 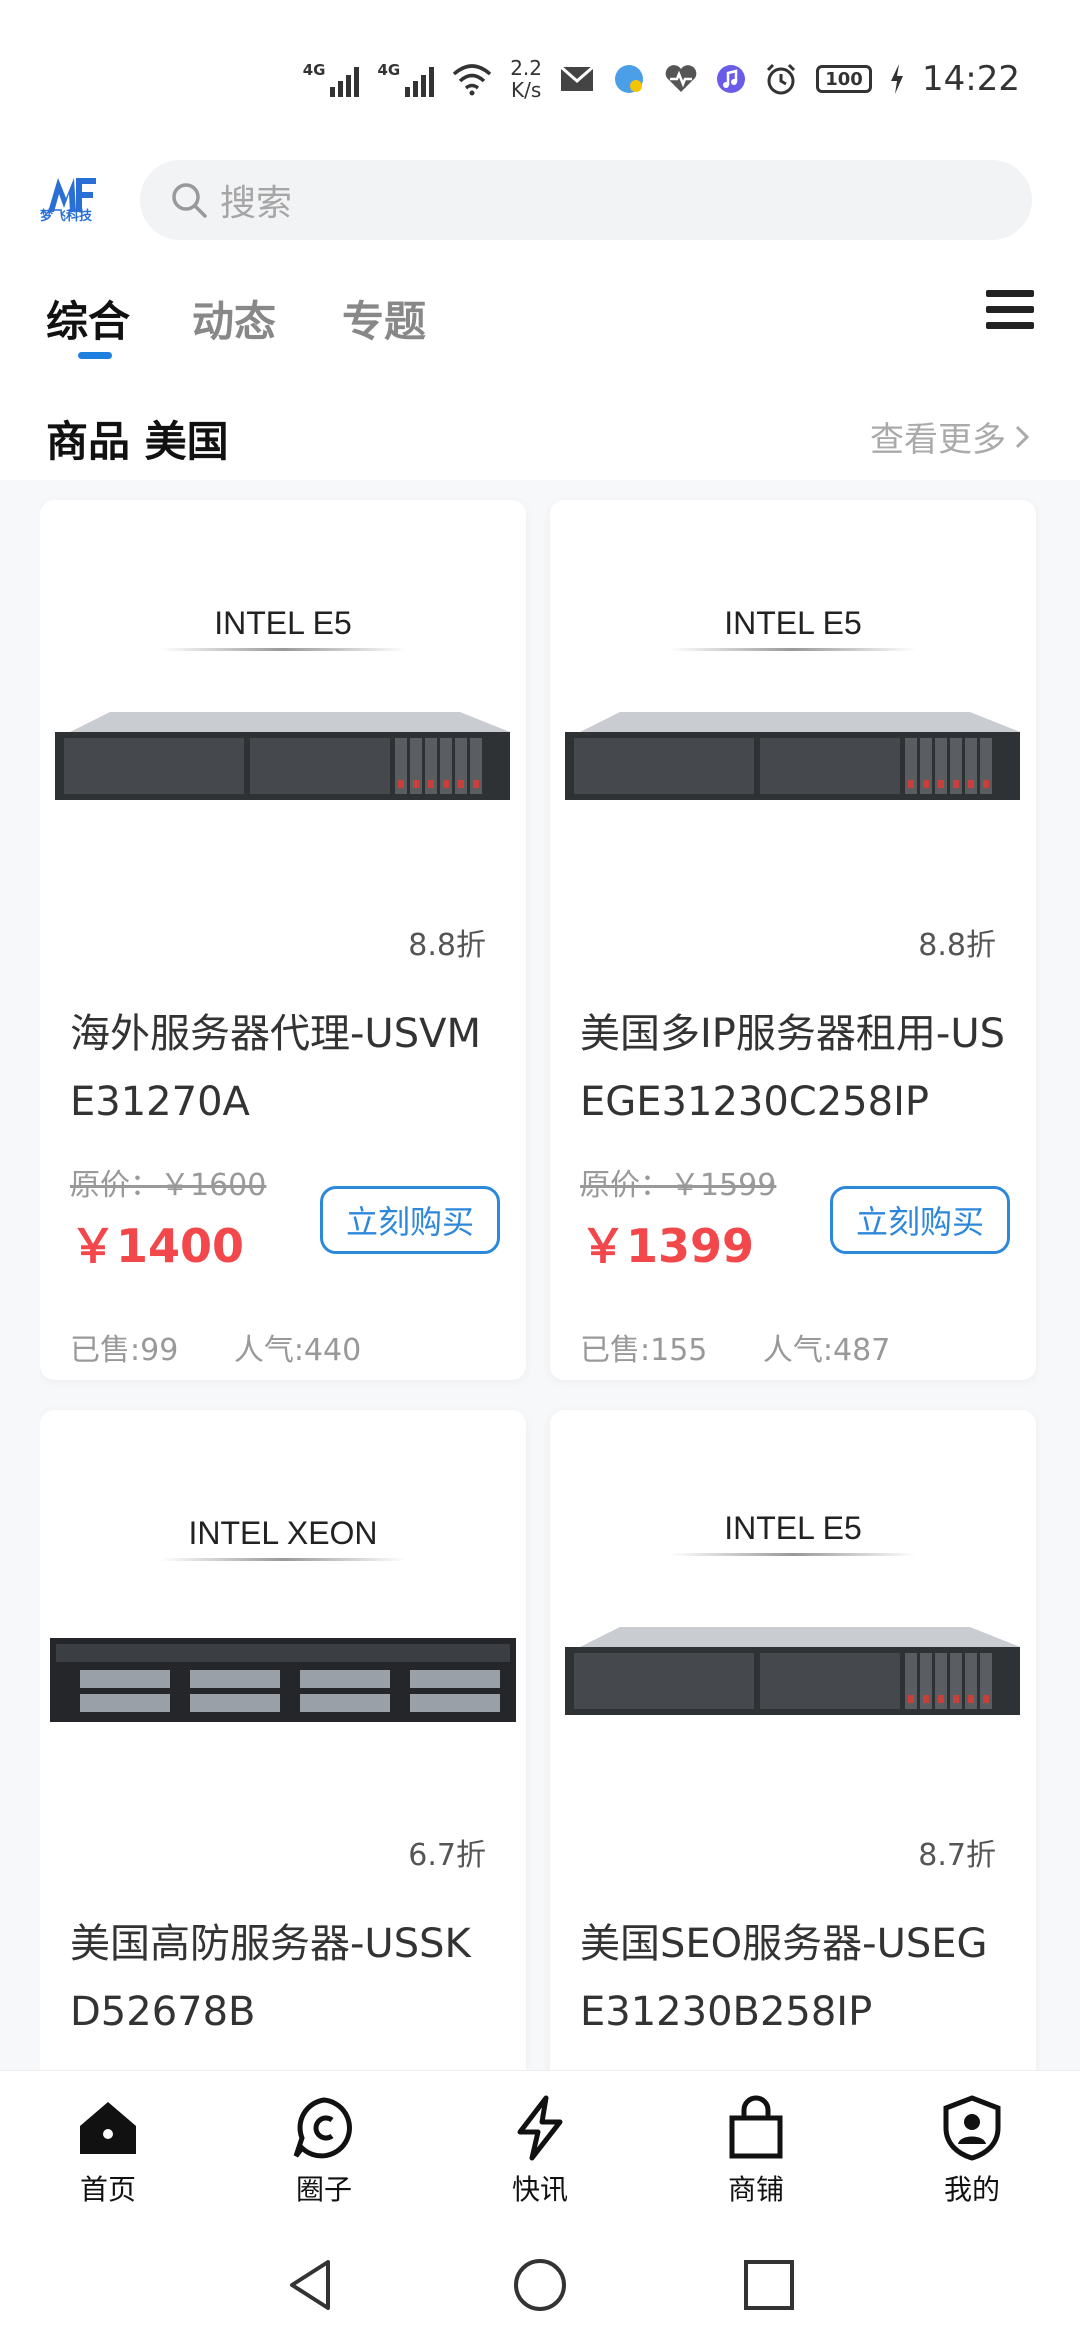 I want to click on nav-circle: 圈子, so click(x=324, y=2150).